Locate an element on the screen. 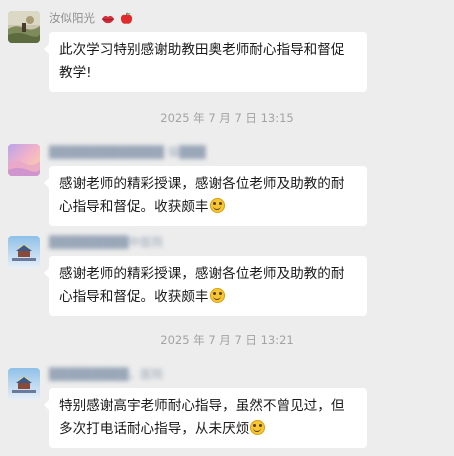  sender-name: █████████中医院 is located at coordinates (106, 242).